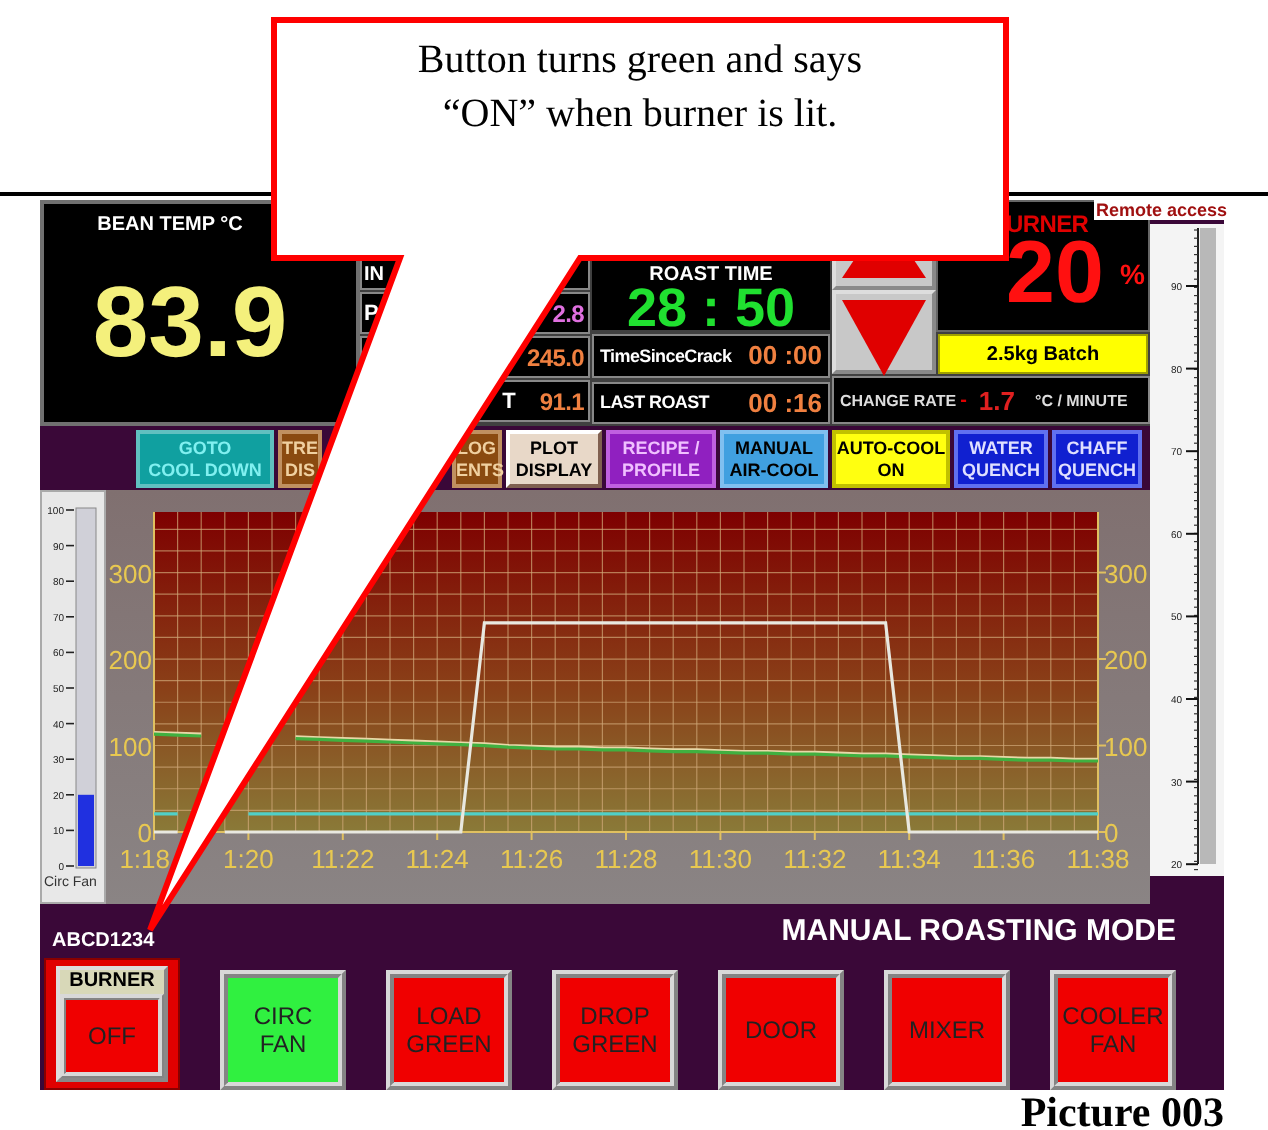 This screenshot has height=1130, width=1268. What do you see at coordinates (615, 1030) in the screenshot?
I see `toggle-button: DROP GREEN` at bounding box center [615, 1030].